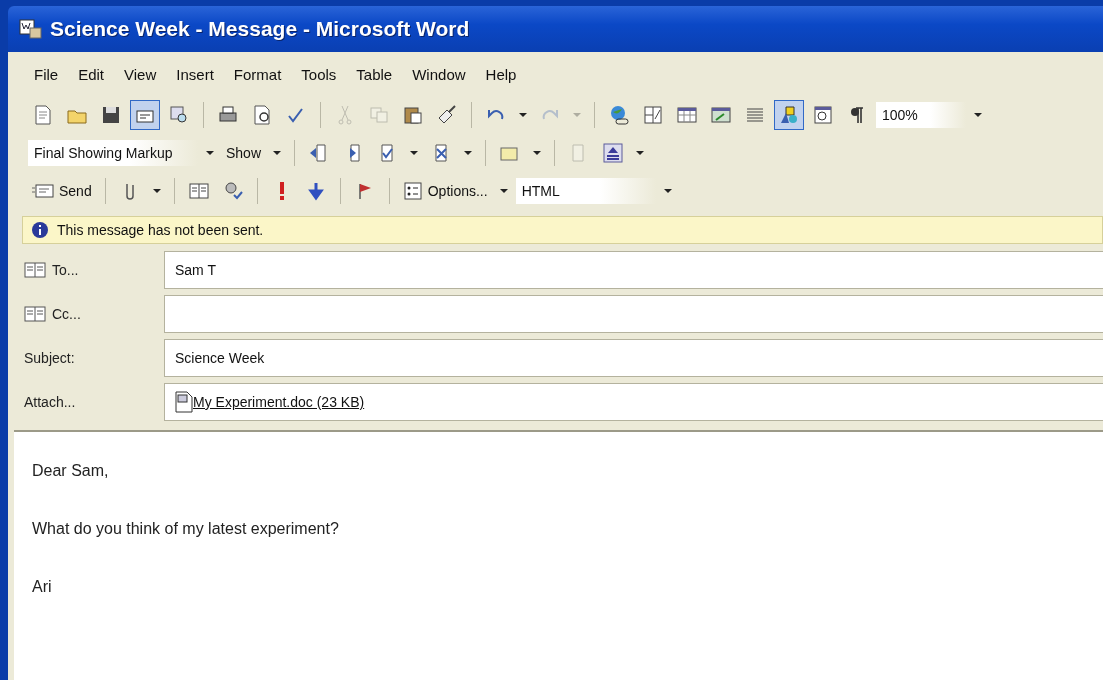 This screenshot has height=680, width=1103. Describe the element at coordinates (195, 270) in the screenshot. I see `field-value: Sam T` at that location.